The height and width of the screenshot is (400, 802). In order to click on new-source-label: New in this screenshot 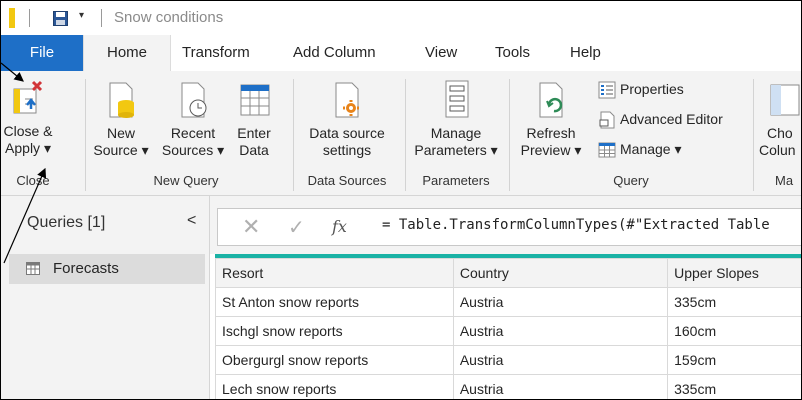, I will do `click(120, 133)`.